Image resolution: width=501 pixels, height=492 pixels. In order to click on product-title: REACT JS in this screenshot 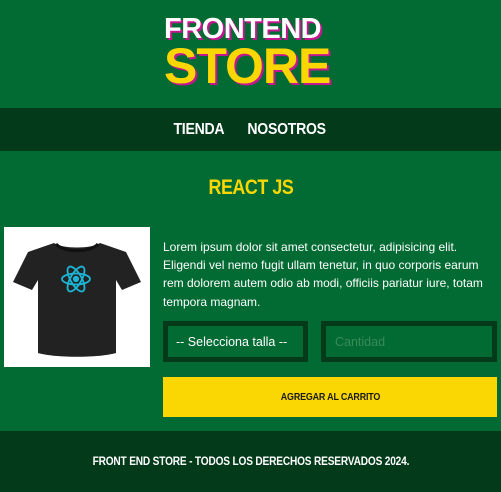, I will do `click(250, 188)`.